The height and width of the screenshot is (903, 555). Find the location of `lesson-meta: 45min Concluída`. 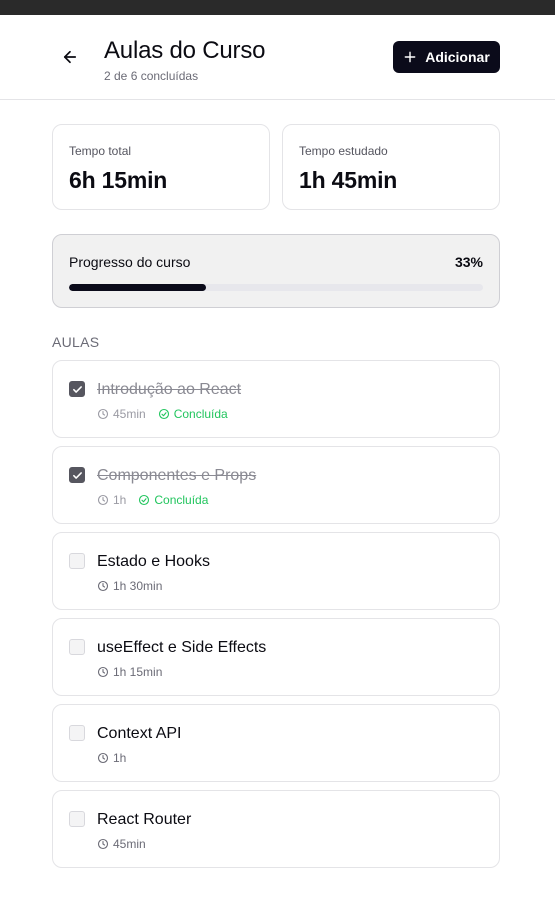

lesson-meta: 45min Concluída is located at coordinates (162, 414).